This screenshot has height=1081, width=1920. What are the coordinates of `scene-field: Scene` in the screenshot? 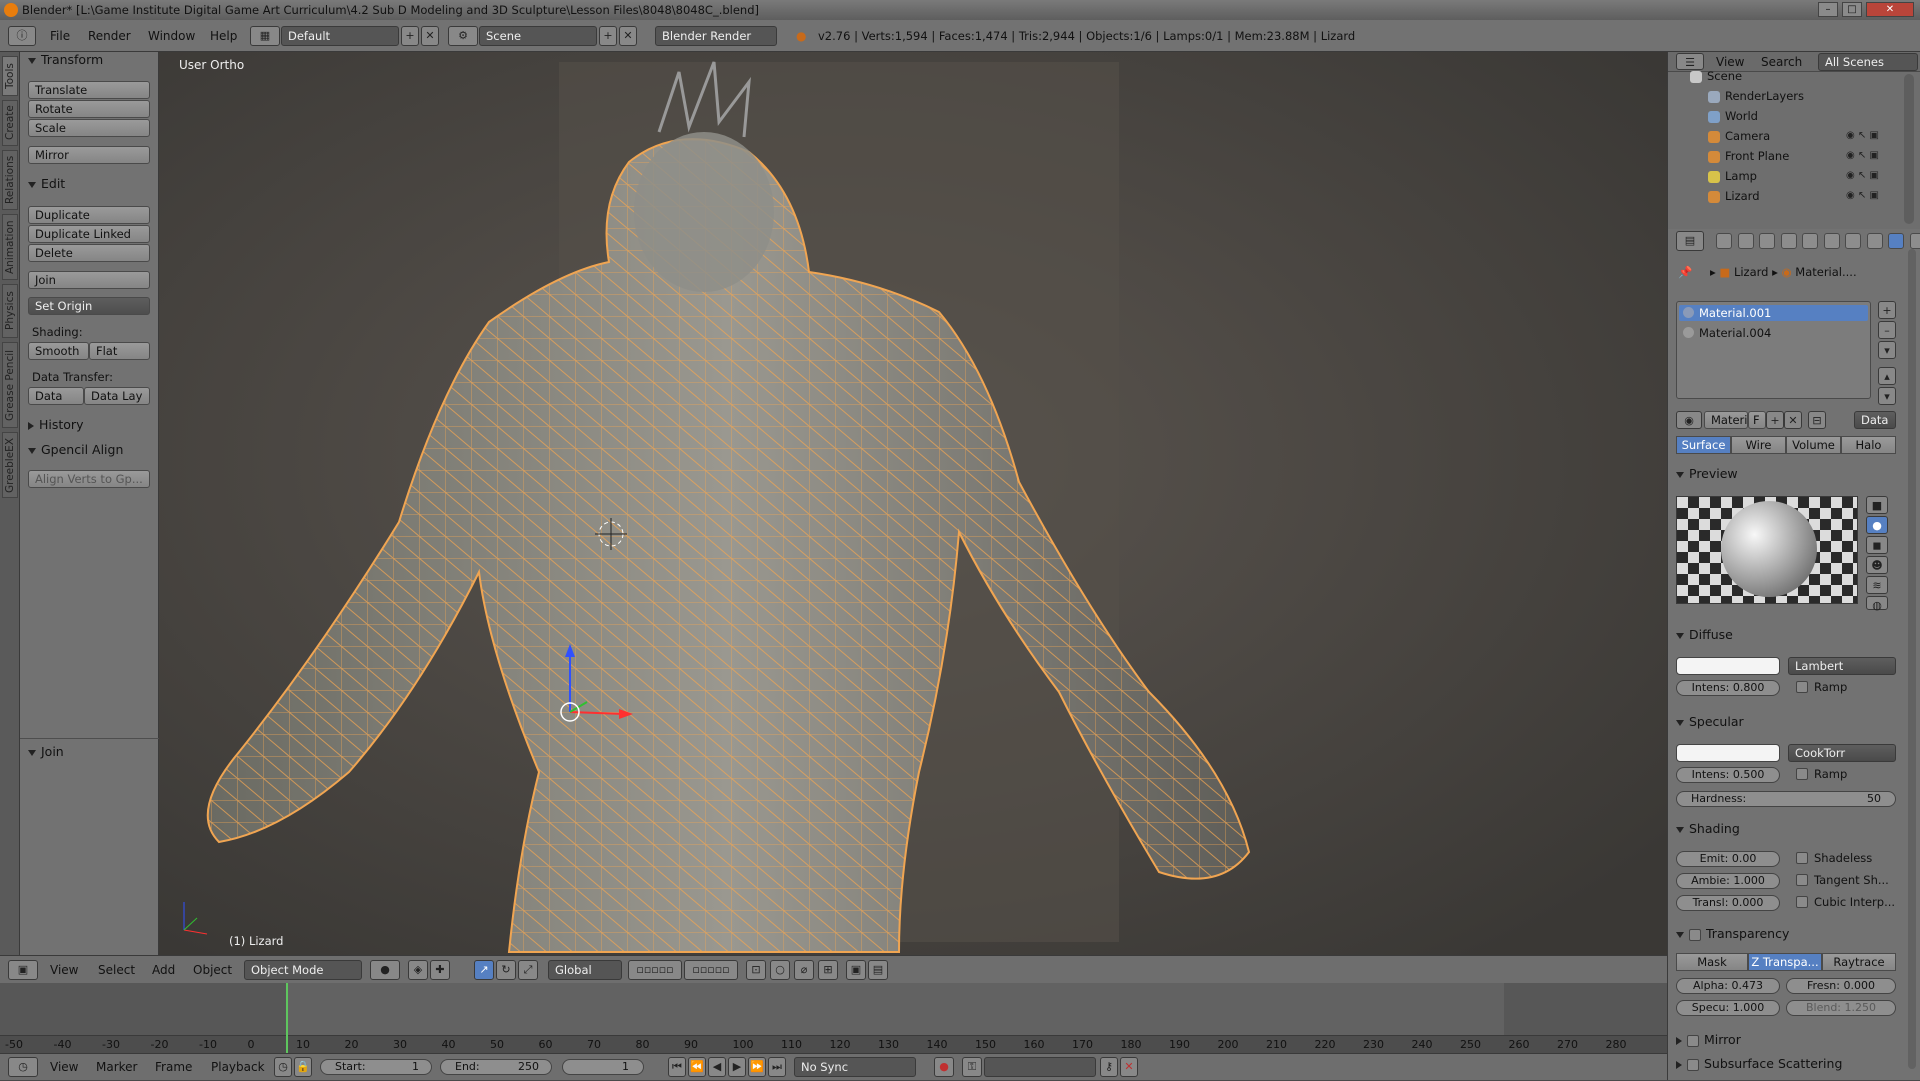 It's located at (538, 36).